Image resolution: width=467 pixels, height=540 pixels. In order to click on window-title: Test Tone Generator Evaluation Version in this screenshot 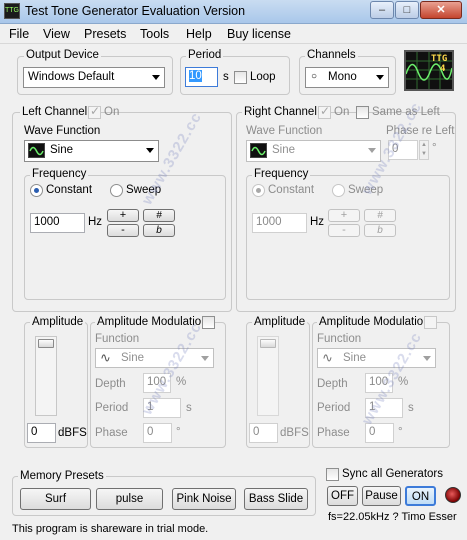, I will do `click(135, 11)`.